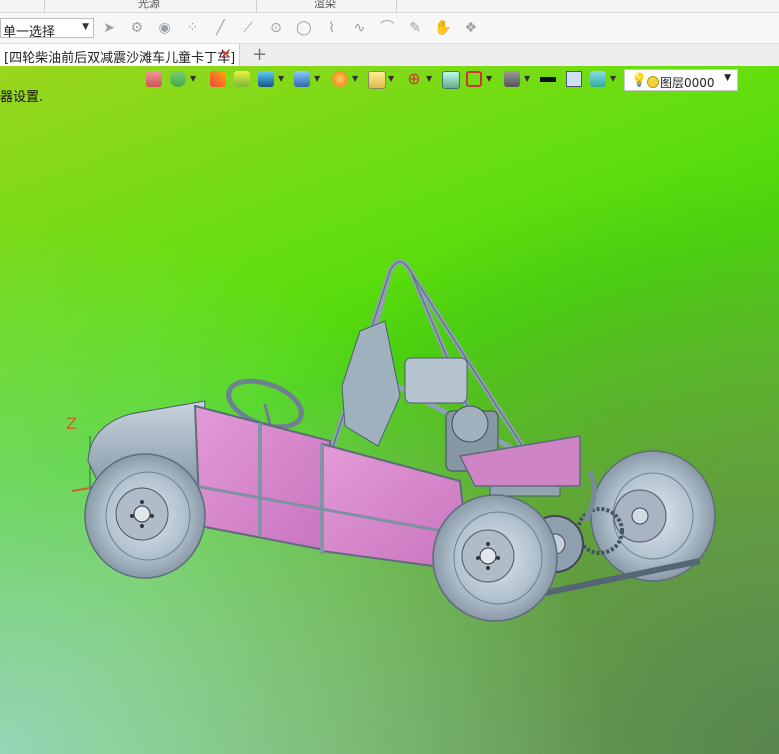 The width and height of the screenshot is (779, 754). Describe the element at coordinates (387, 28) in the screenshot. I see `arch-icon: ⌒` at that location.